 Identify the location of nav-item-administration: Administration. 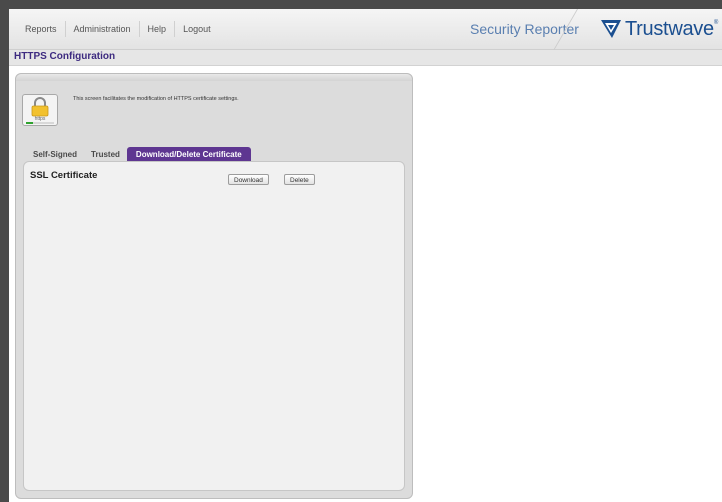
(103, 29).